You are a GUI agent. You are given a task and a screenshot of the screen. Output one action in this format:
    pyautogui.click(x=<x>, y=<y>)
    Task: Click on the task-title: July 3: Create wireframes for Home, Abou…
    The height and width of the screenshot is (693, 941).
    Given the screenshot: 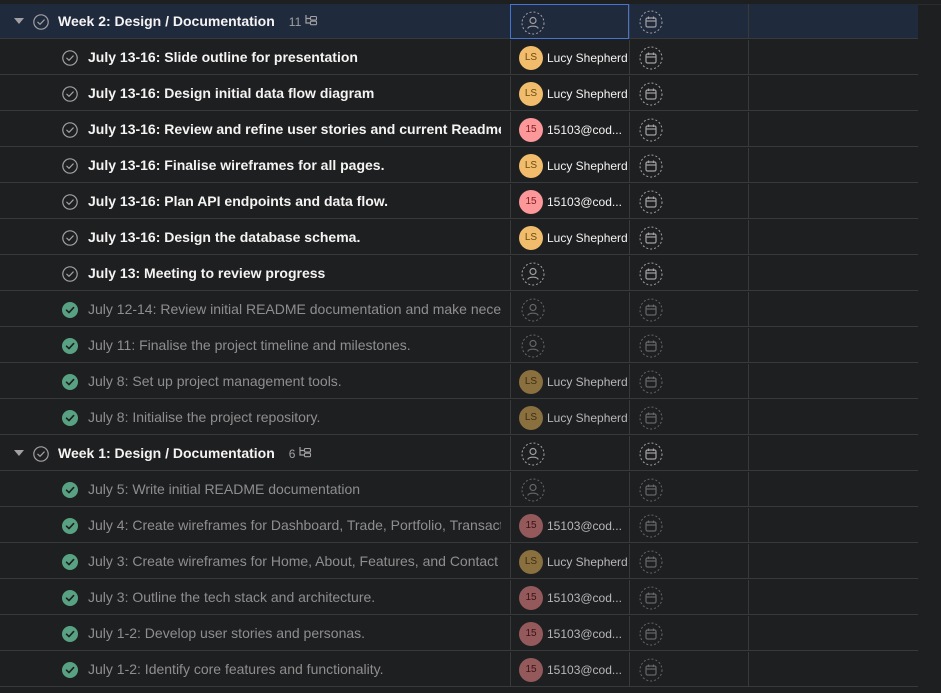 What is the action you would take?
    pyautogui.click(x=294, y=561)
    